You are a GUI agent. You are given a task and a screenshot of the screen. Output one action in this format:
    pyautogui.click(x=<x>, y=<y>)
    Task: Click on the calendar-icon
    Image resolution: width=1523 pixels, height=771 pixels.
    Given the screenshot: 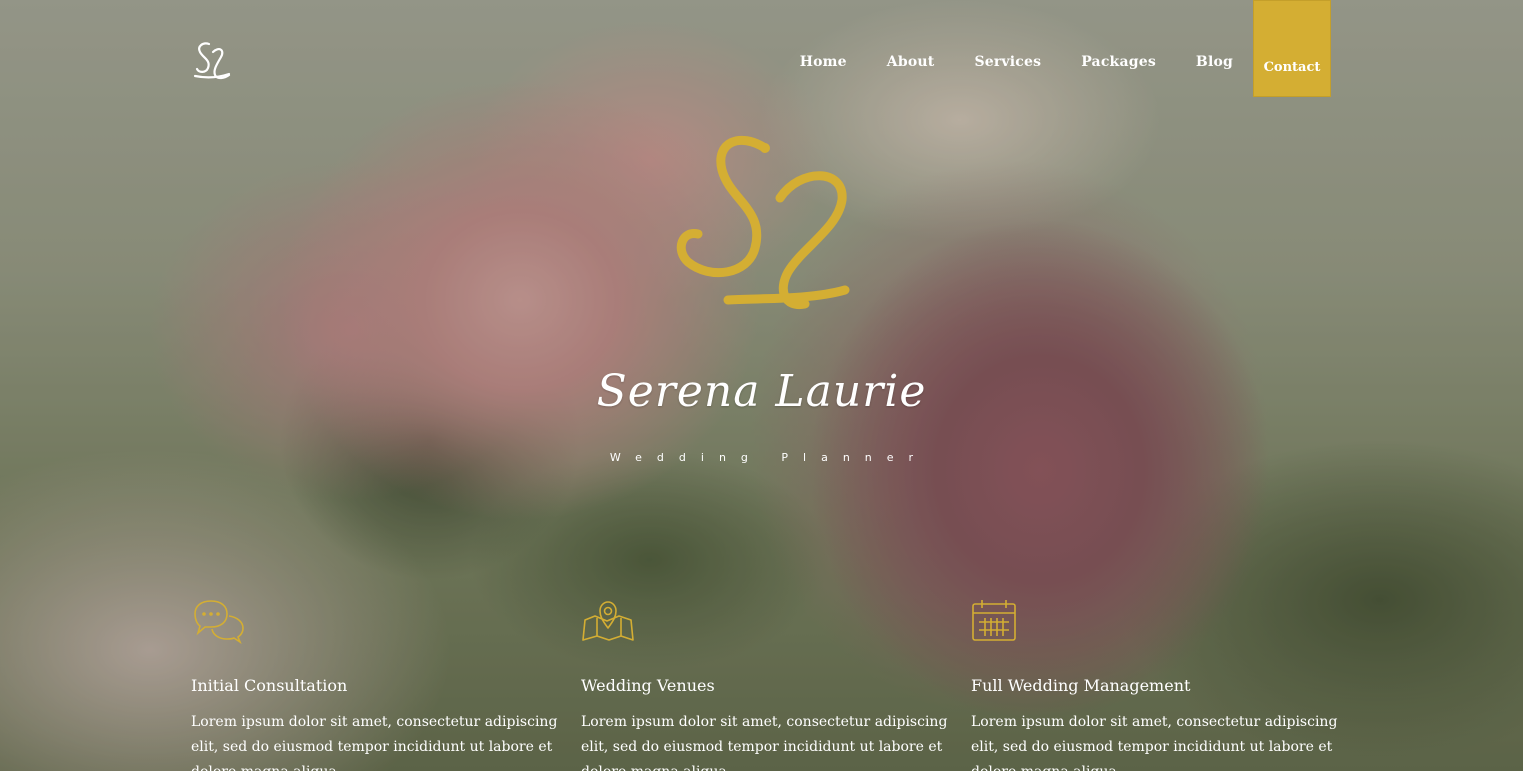 What is the action you would take?
    pyautogui.click(x=994, y=620)
    